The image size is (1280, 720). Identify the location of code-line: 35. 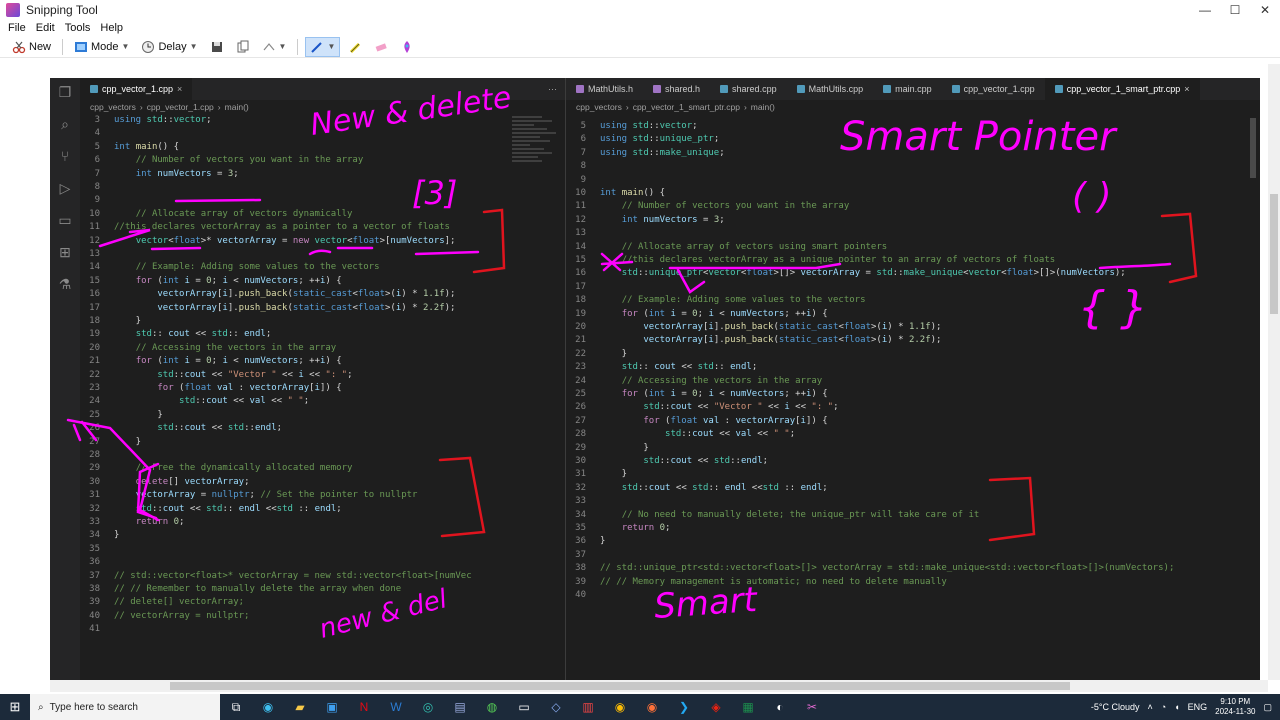
(97, 549).